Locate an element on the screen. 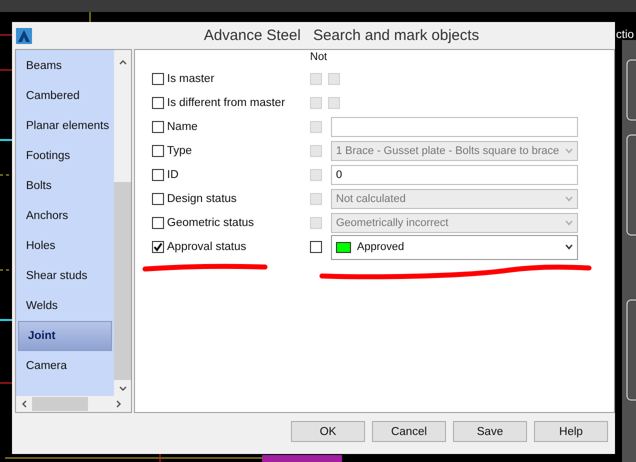  checkbox-label: Approval status is located at coordinates (206, 247).